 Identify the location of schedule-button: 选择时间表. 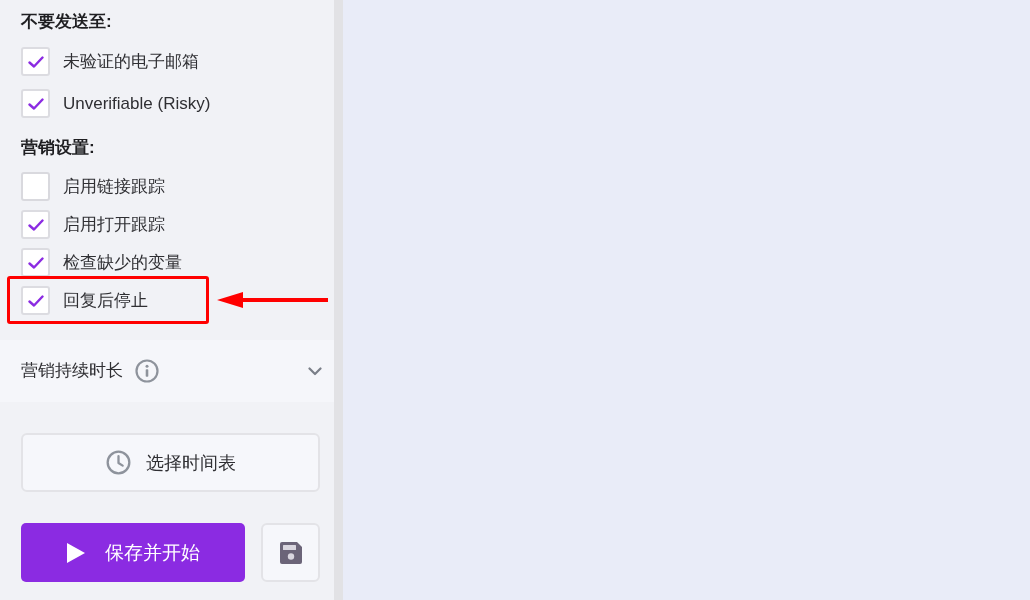
(170, 462).